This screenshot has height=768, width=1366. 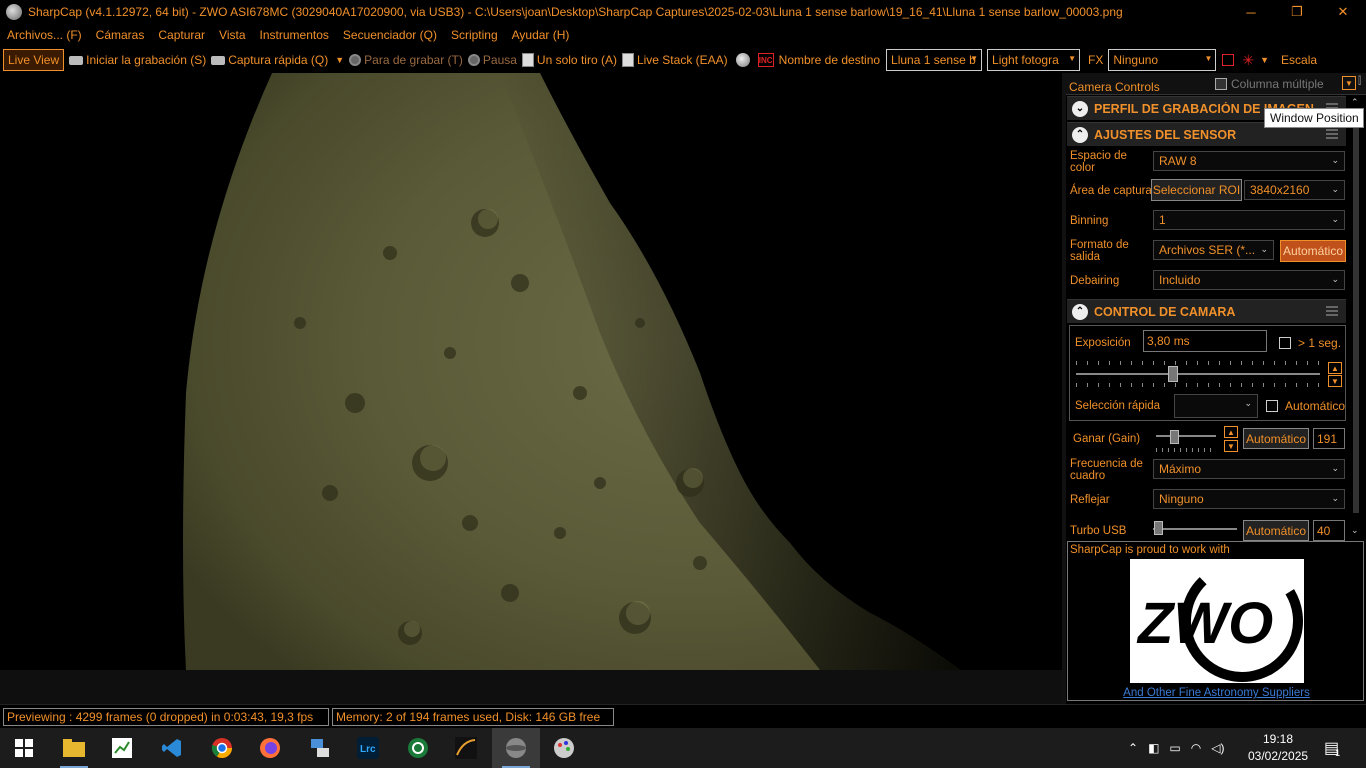 What do you see at coordinates (1173, 374) in the screenshot?
I see `exposure-slider-thumb` at bounding box center [1173, 374].